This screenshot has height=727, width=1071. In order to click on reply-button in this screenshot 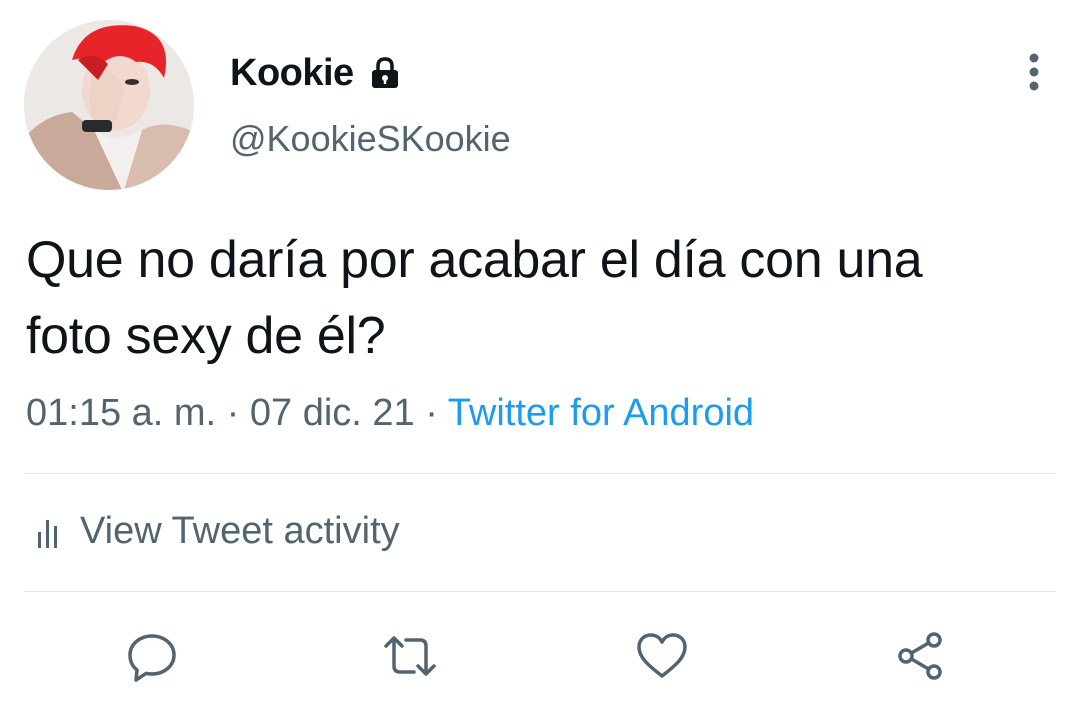, I will do `click(152, 656)`.